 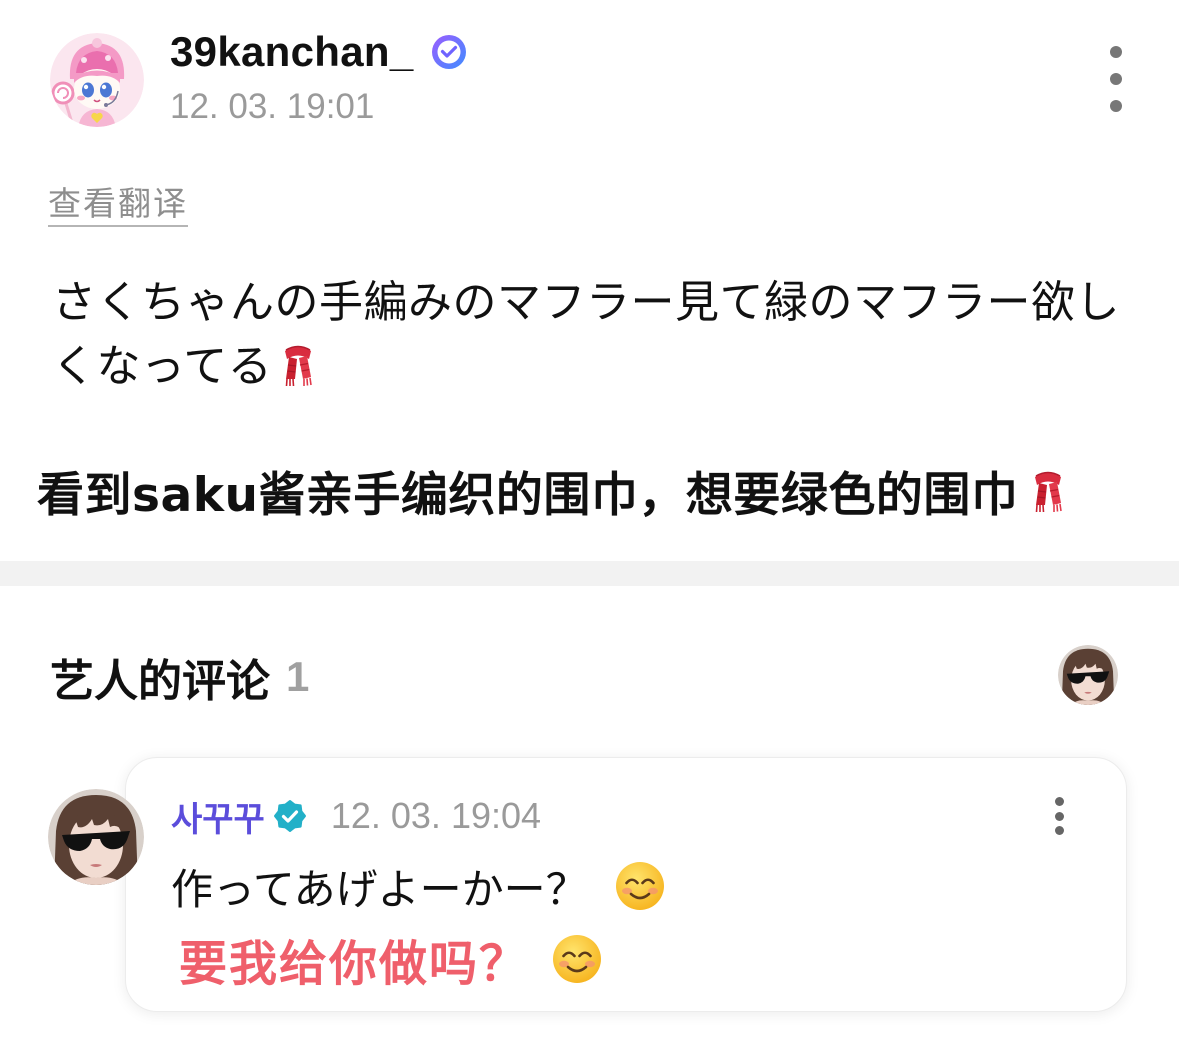 I want to click on post-body: さくちゃんの手編みのマフラー見て緑のマフラー欲しくなってる, so click(x=594, y=335).